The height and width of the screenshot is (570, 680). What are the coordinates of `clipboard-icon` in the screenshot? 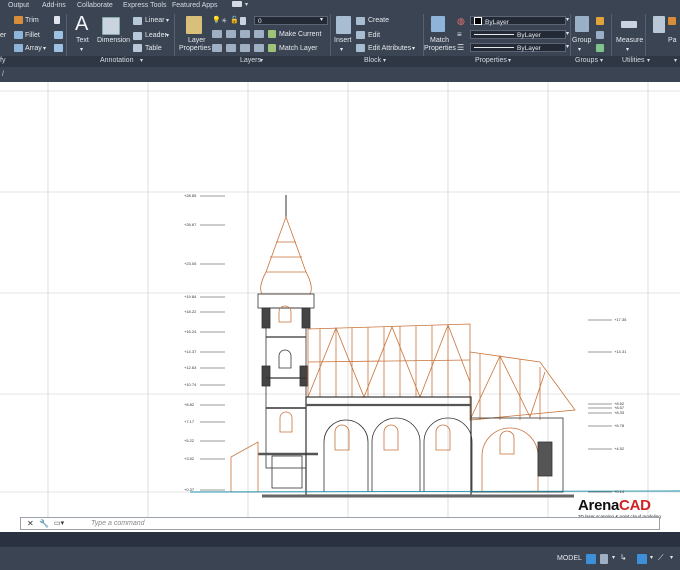 It's located at (659, 24).